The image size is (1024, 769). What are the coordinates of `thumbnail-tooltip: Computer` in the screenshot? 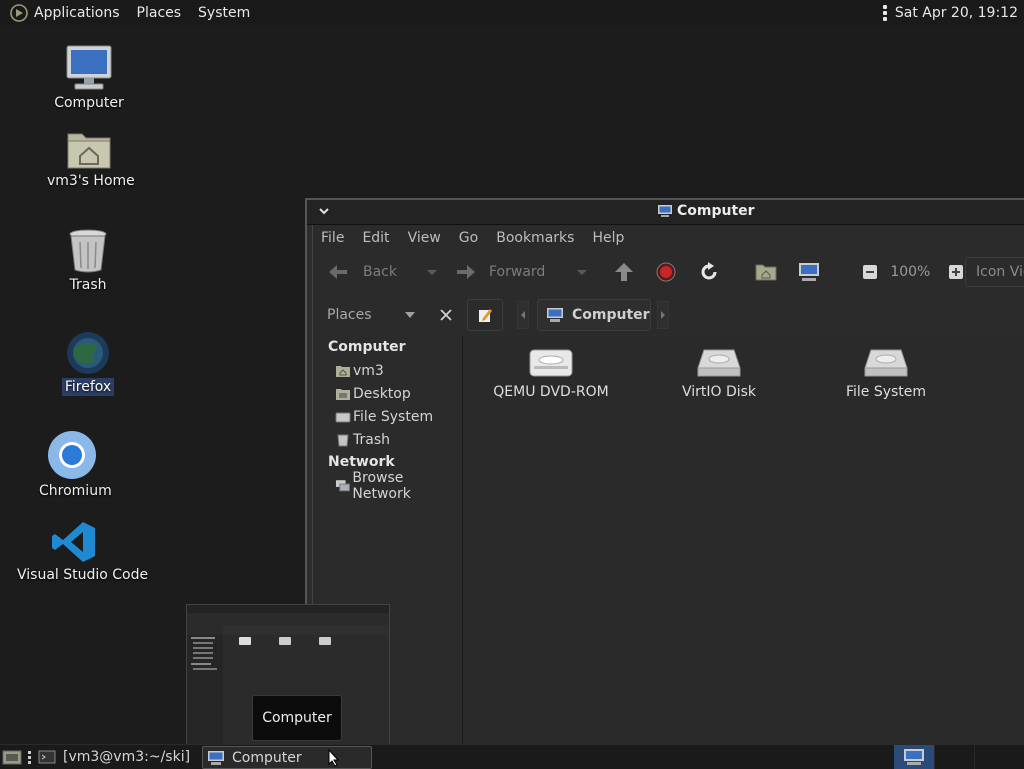 It's located at (297, 718).